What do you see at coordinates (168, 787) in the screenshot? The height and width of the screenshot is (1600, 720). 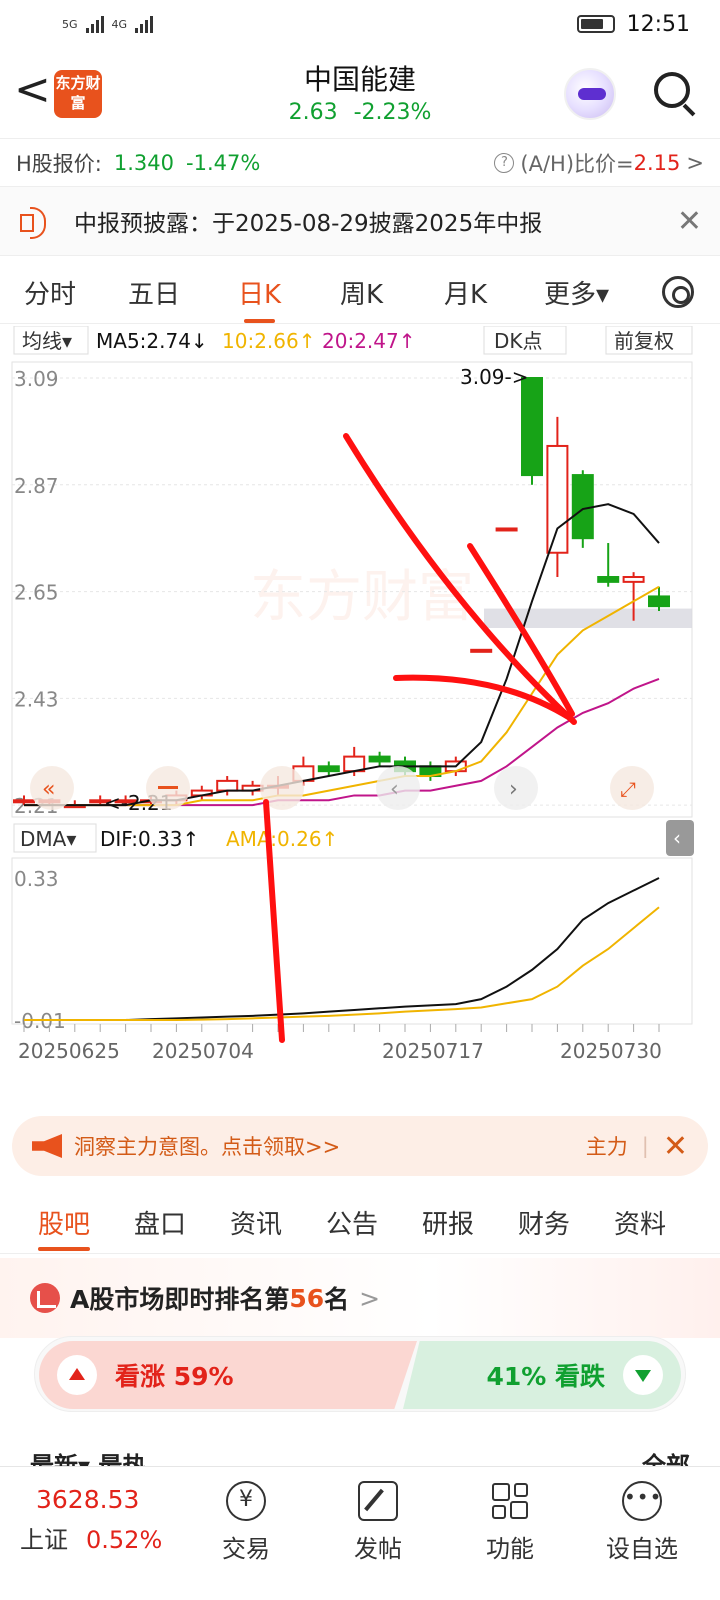 I see `minus-icon` at bounding box center [168, 787].